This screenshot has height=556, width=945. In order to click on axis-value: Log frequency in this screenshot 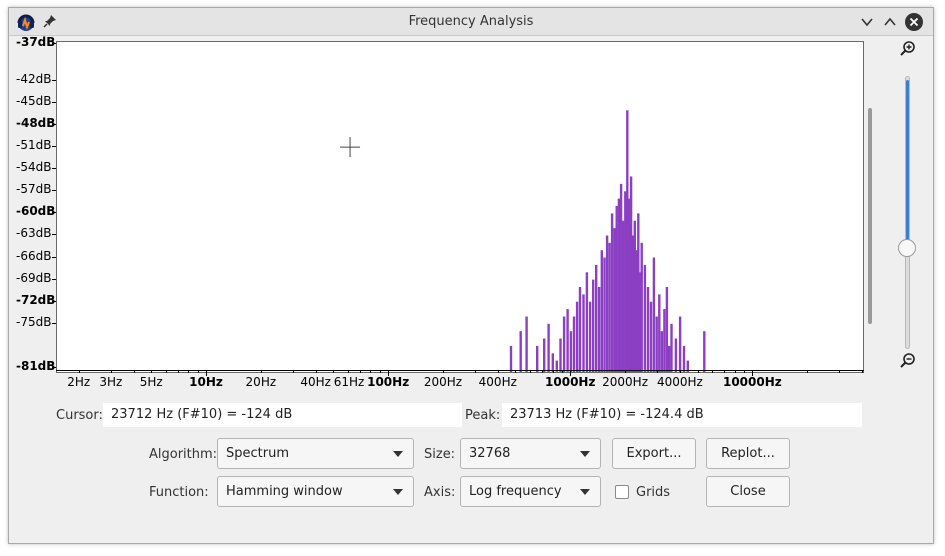, I will do `click(515, 491)`.